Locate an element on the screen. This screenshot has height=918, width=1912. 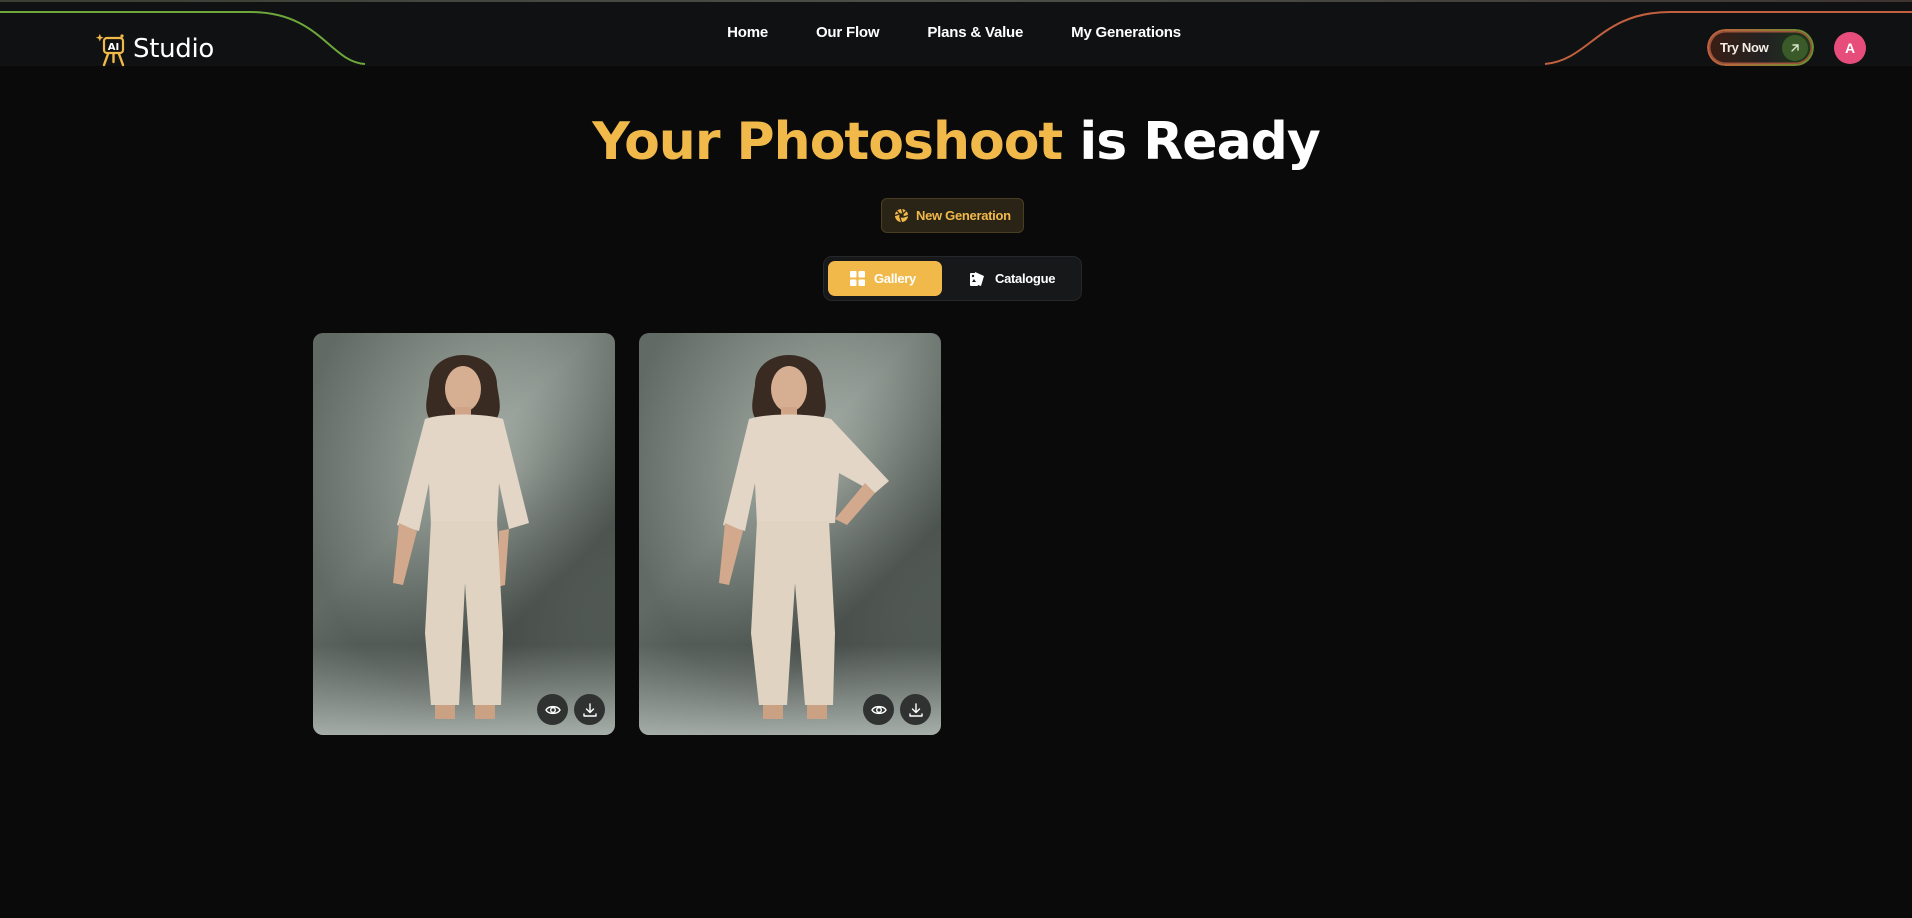
nav-link-home: Home is located at coordinates (747, 32).